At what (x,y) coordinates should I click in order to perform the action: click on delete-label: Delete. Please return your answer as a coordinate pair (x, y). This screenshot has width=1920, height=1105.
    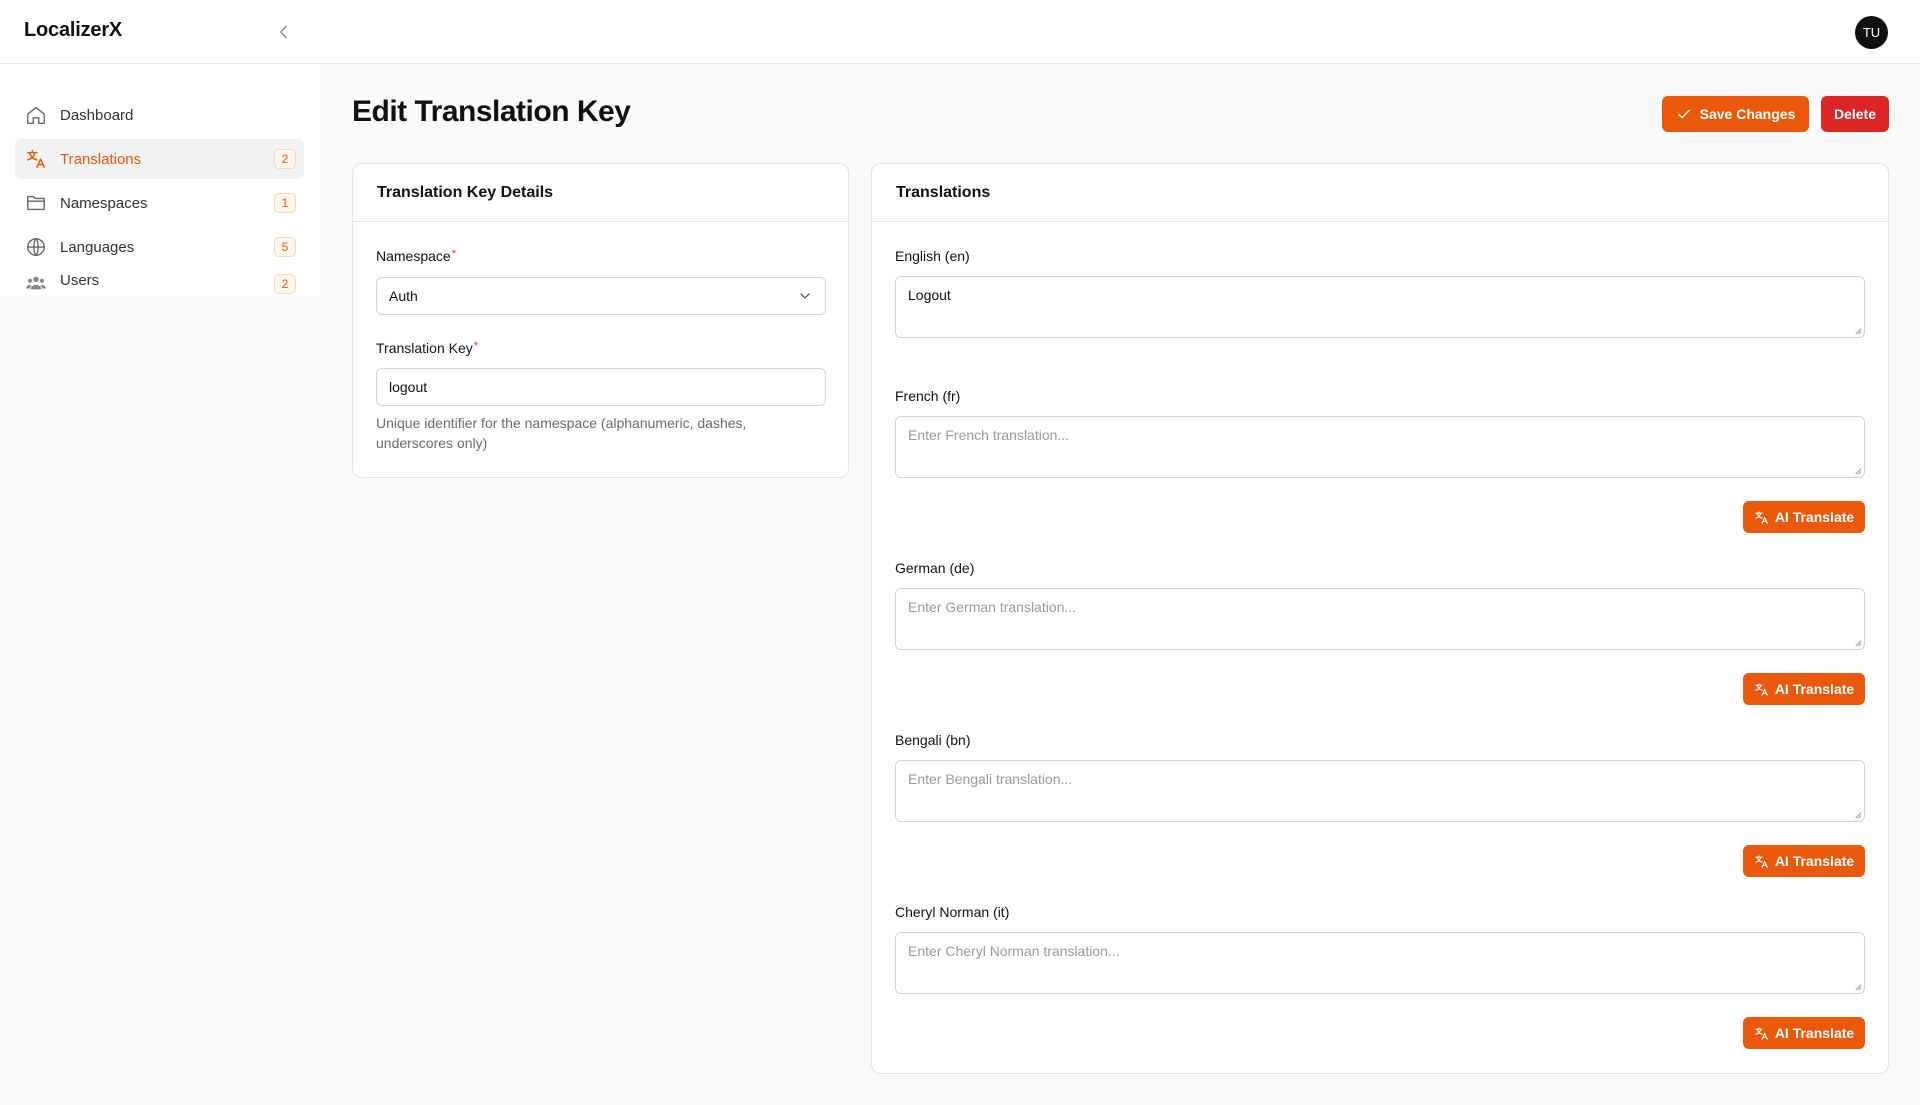
    Looking at the image, I should click on (1855, 114).